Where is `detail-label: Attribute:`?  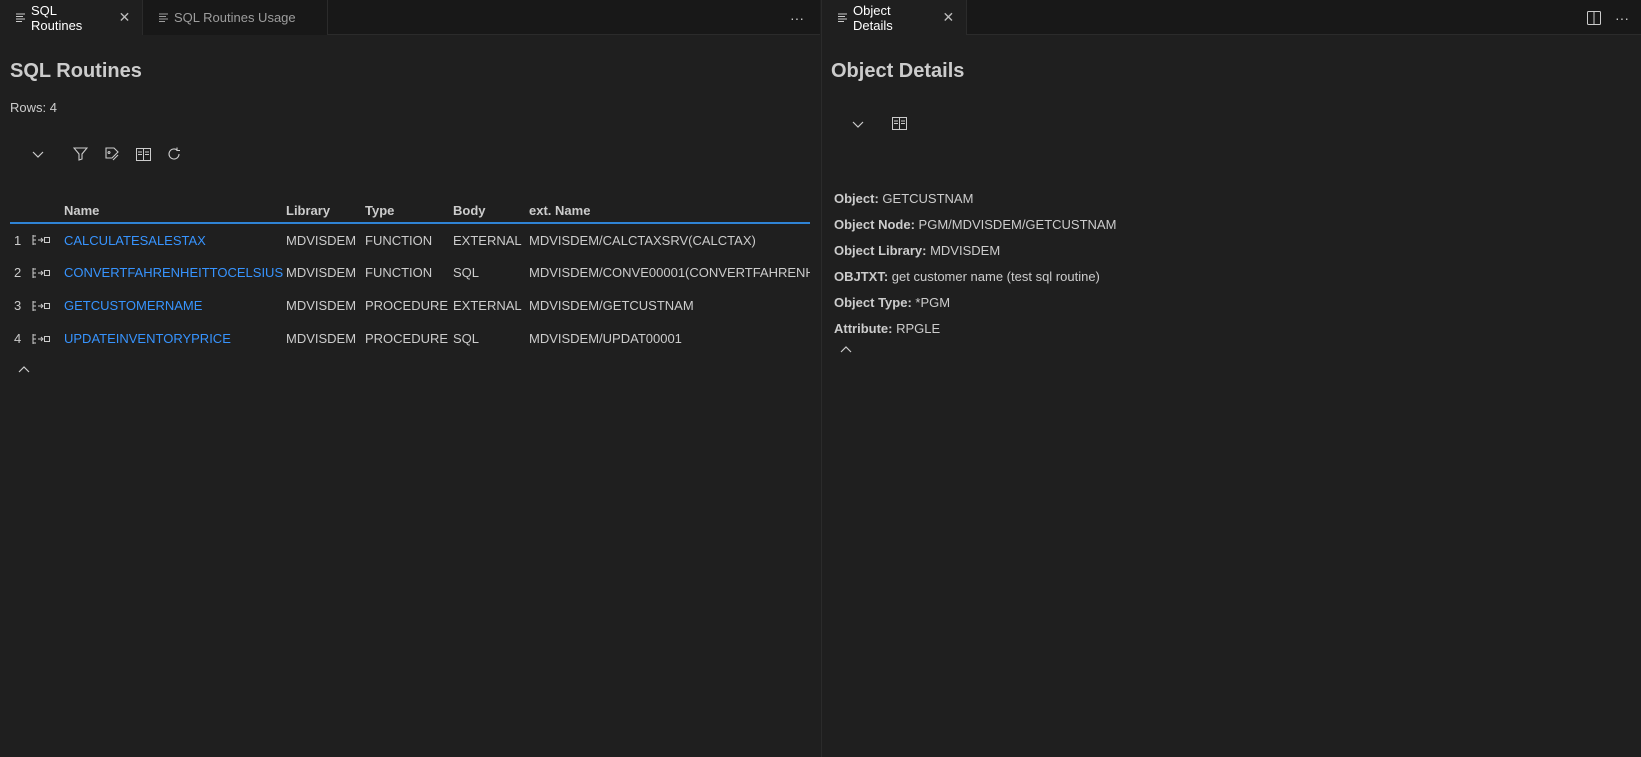 detail-label: Attribute: is located at coordinates (863, 328).